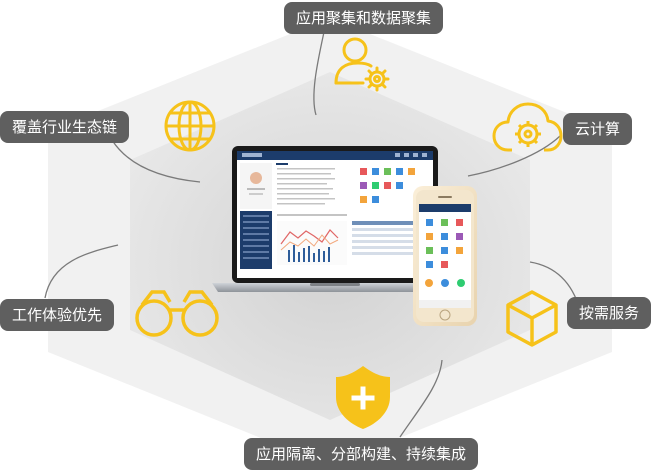 This screenshot has height=473, width=660. Describe the element at coordinates (190, 126) in the screenshot. I see `globe-icon` at that location.